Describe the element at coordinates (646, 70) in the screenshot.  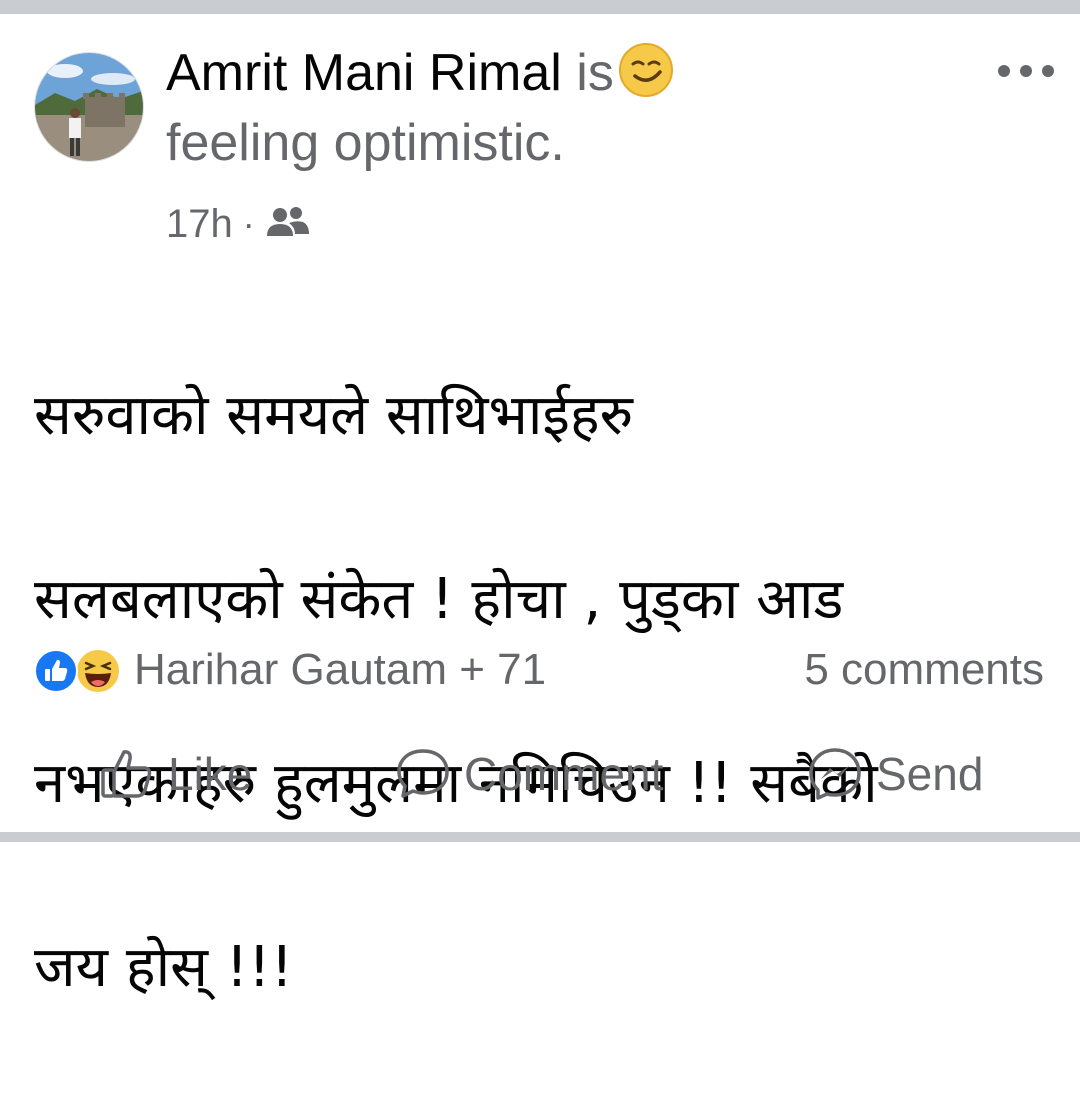
I see `smirk-emoji-icon` at that location.